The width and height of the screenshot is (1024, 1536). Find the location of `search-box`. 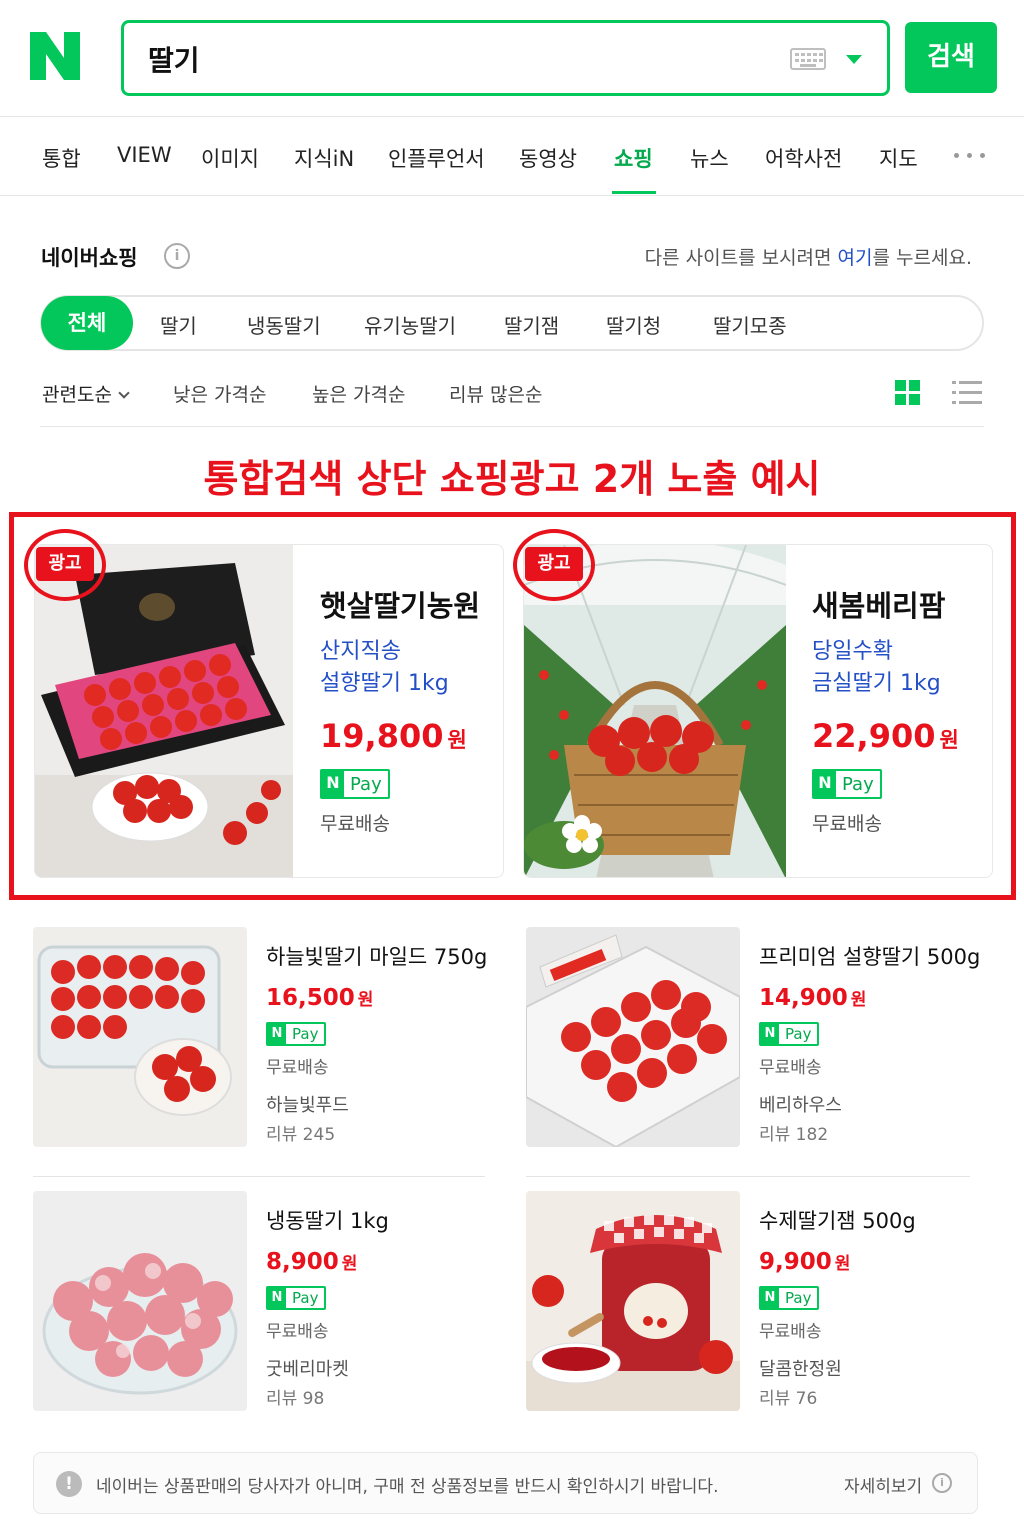

search-box is located at coordinates (505, 58).